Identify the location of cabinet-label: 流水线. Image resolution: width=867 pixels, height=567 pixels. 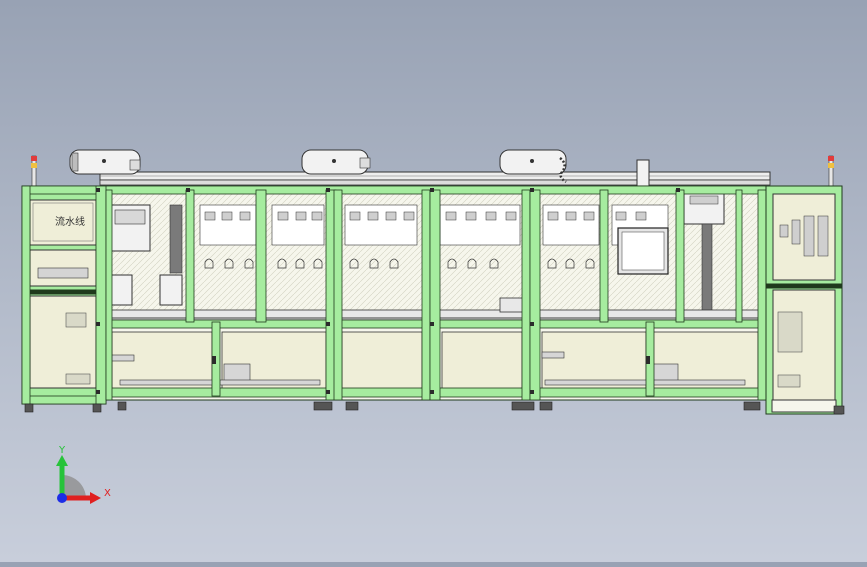
(70, 221).